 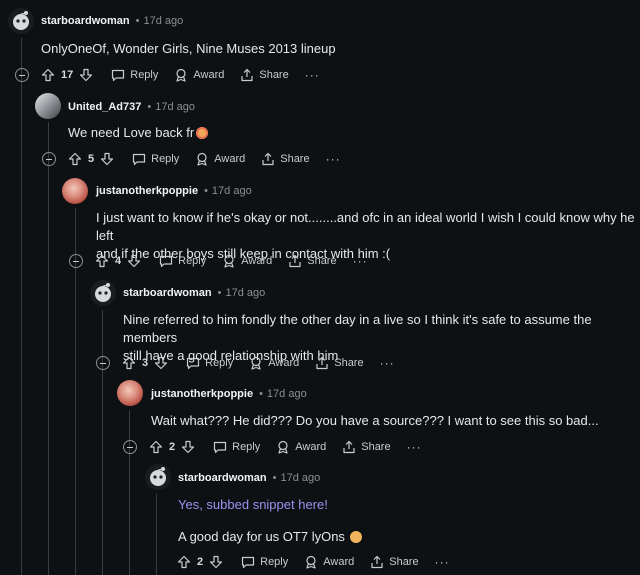 I want to click on comment-author: United_Ad737, so click(x=104, y=107).